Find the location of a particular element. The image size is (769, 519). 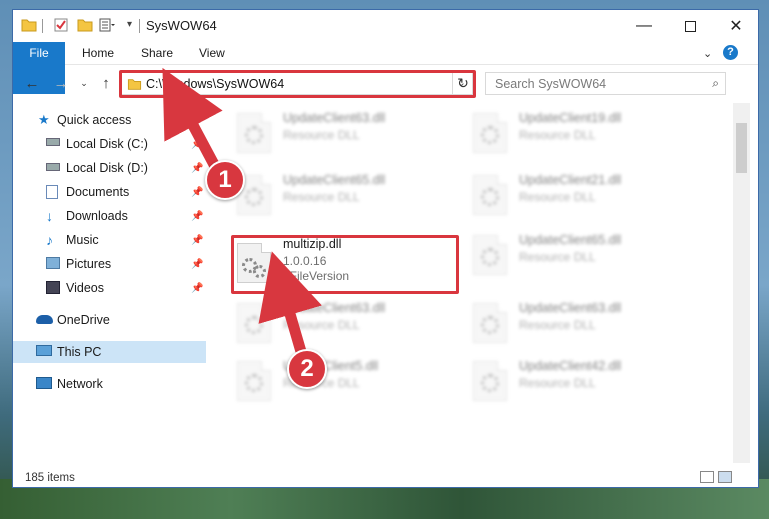

step-2-badge: 2 is located at coordinates (307, 369).